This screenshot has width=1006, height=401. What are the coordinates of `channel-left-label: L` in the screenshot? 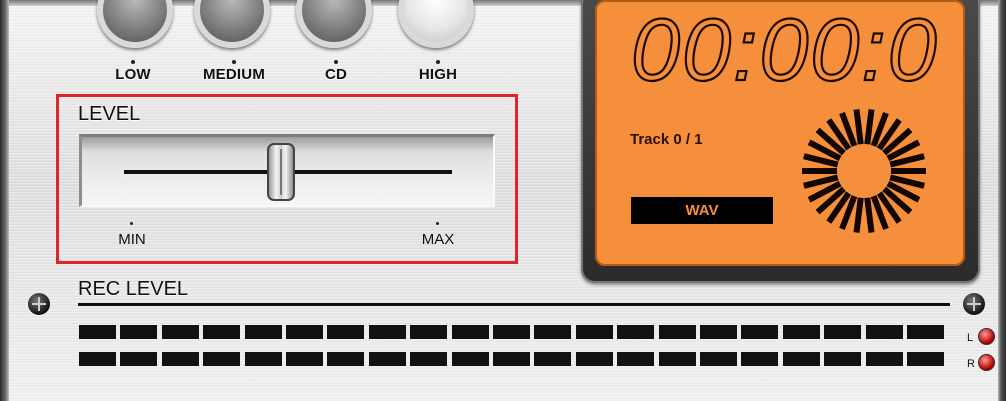 It's located at (970, 338).